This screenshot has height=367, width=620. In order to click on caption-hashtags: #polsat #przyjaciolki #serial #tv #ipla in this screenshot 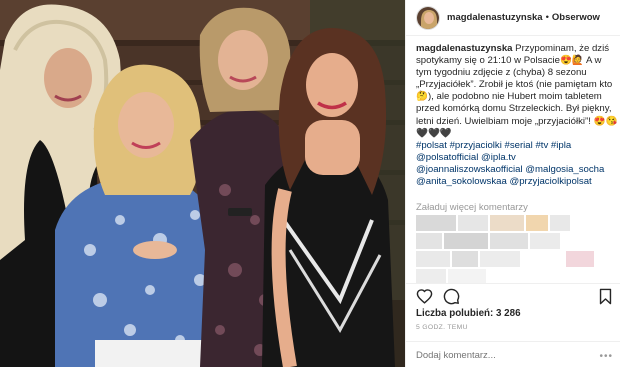, I will do `click(493, 145)`.